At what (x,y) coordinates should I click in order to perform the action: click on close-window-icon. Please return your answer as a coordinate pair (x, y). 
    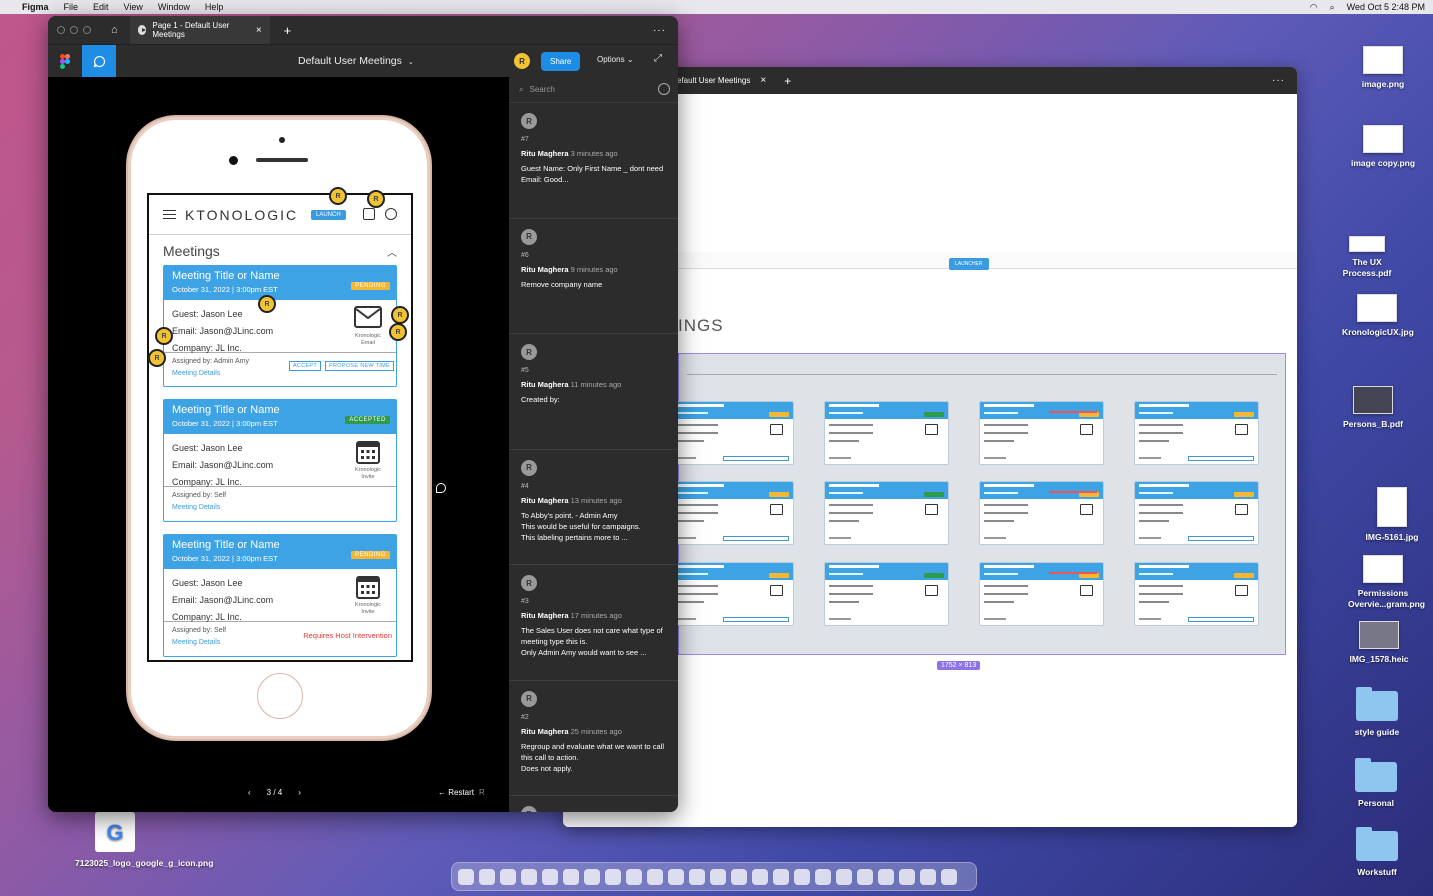
    Looking at the image, I should click on (61, 30).